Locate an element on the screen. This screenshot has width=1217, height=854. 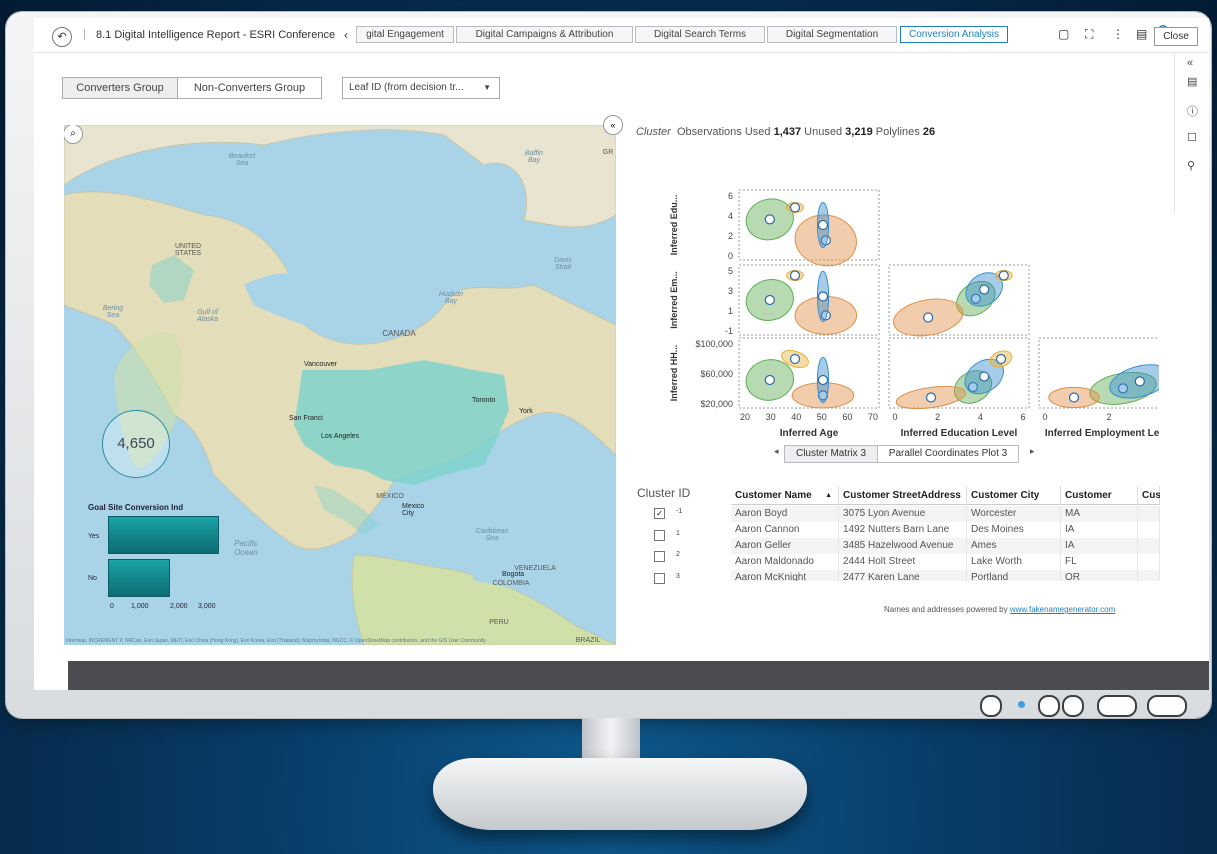
data-panel-icon: ▤ is located at coordinates (1192, 81).